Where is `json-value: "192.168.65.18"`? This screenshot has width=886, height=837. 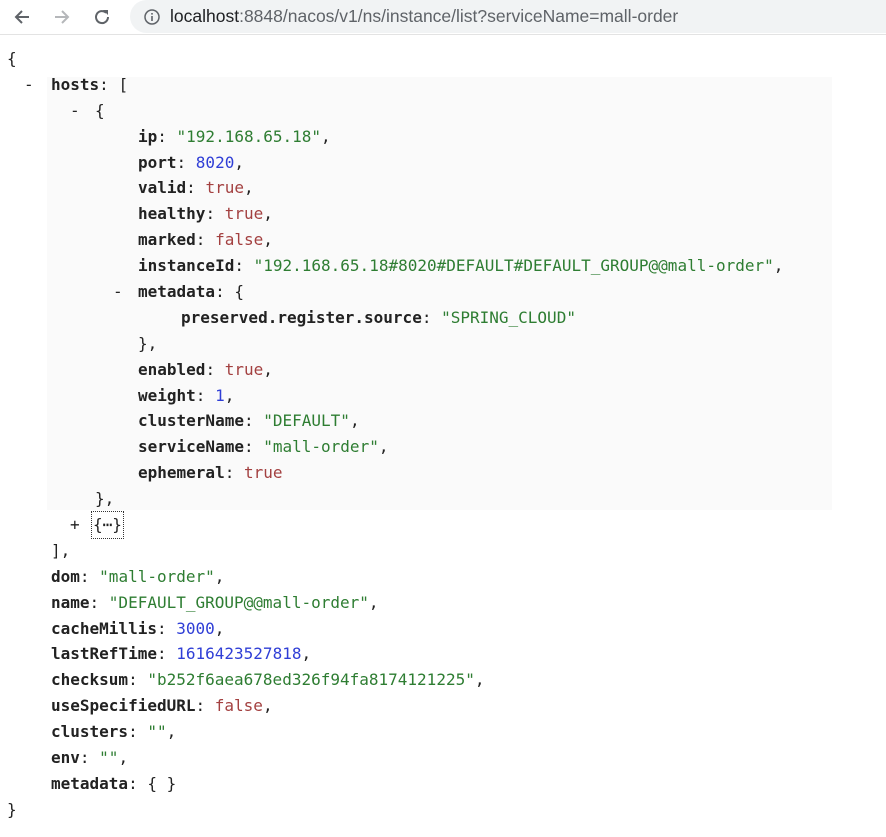 json-value: "192.168.65.18" is located at coordinates (249, 136).